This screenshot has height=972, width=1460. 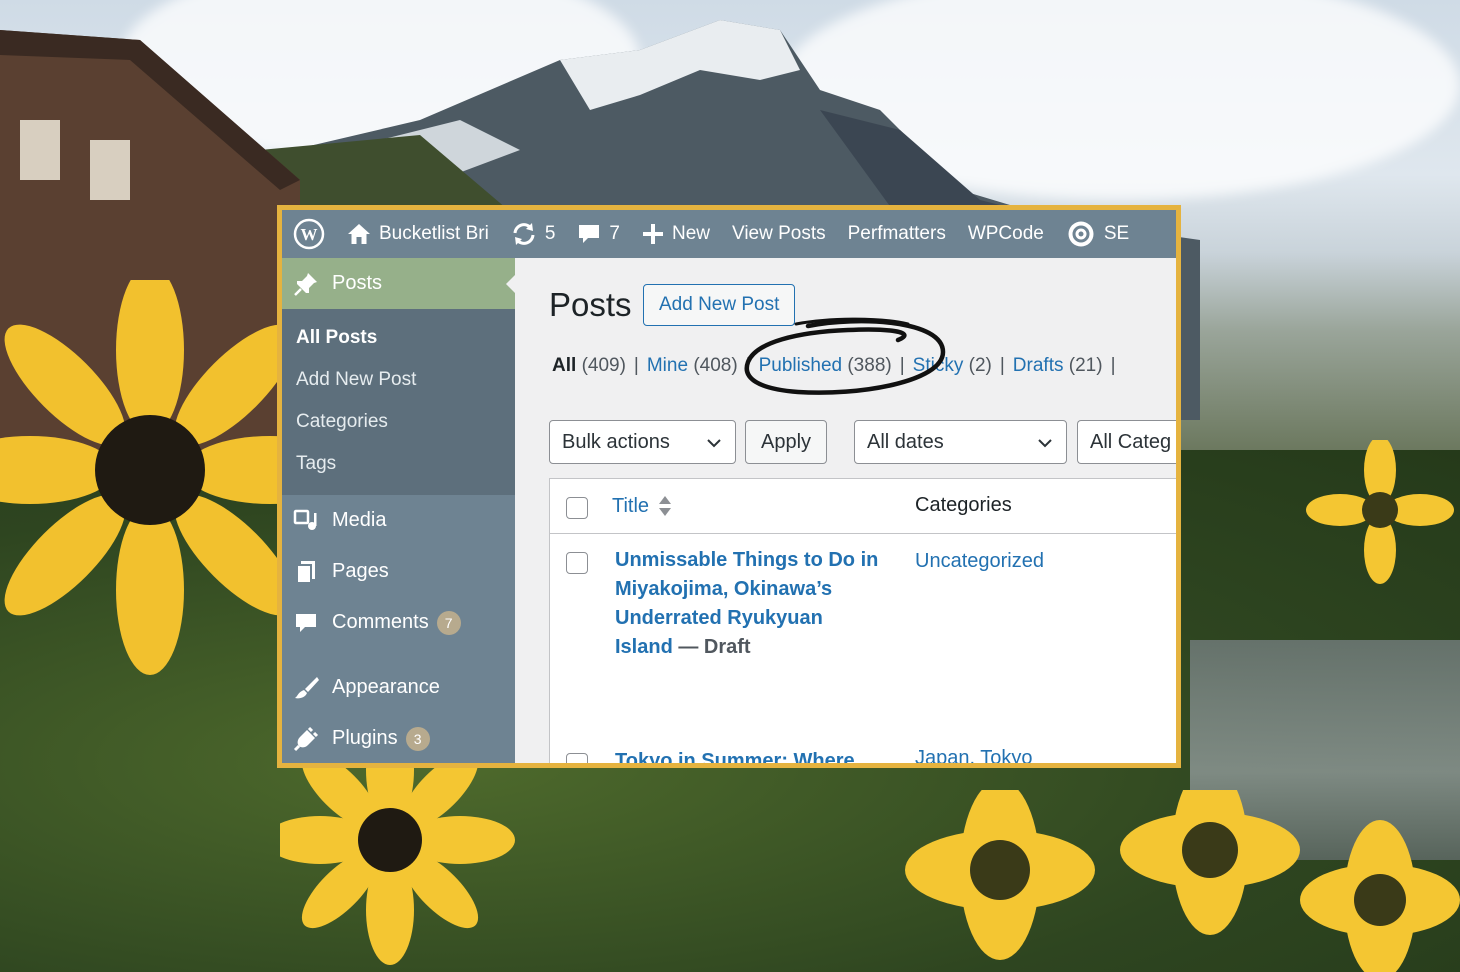 What do you see at coordinates (398, 464) in the screenshot?
I see `submenu-tags: Tags` at bounding box center [398, 464].